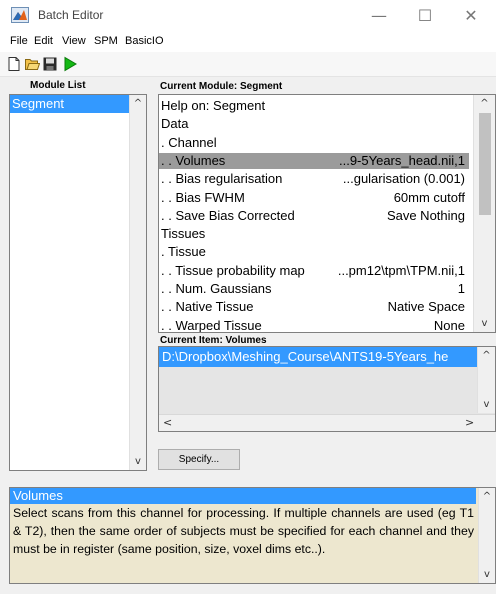 This screenshot has width=496, height=594. What do you see at coordinates (314, 124) in the screenshot?
I see `module-row: Data` at bounding box center [314, 124].